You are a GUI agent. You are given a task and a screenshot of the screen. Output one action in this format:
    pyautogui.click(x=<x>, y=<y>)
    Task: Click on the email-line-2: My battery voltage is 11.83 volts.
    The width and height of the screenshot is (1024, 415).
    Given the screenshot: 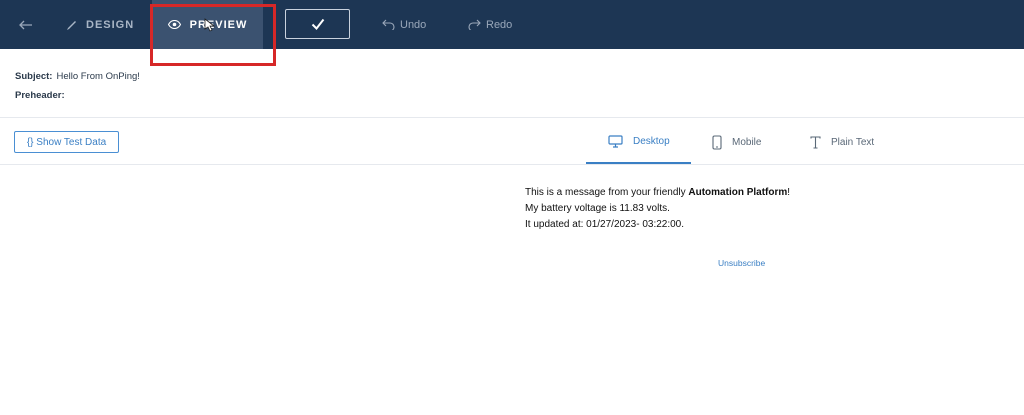 What is the action you would take?
    pyautogui.click(x=597, y=208)
    